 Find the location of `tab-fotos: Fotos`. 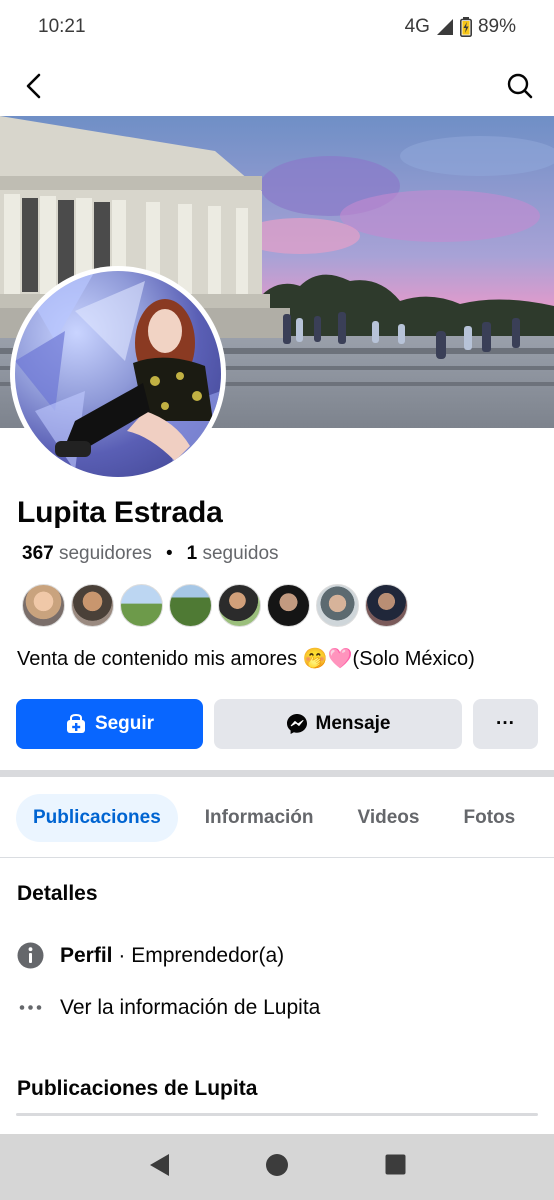

tab-fotos: Fotos is located at coordinates (489, 818).